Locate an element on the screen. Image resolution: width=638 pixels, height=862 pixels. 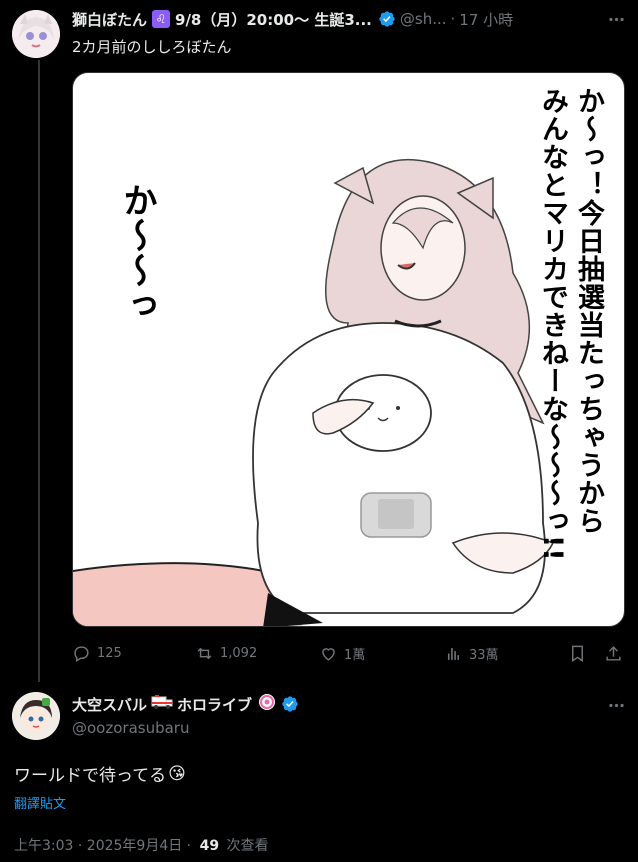
avatar-botan is located at coordinates (36, 34).